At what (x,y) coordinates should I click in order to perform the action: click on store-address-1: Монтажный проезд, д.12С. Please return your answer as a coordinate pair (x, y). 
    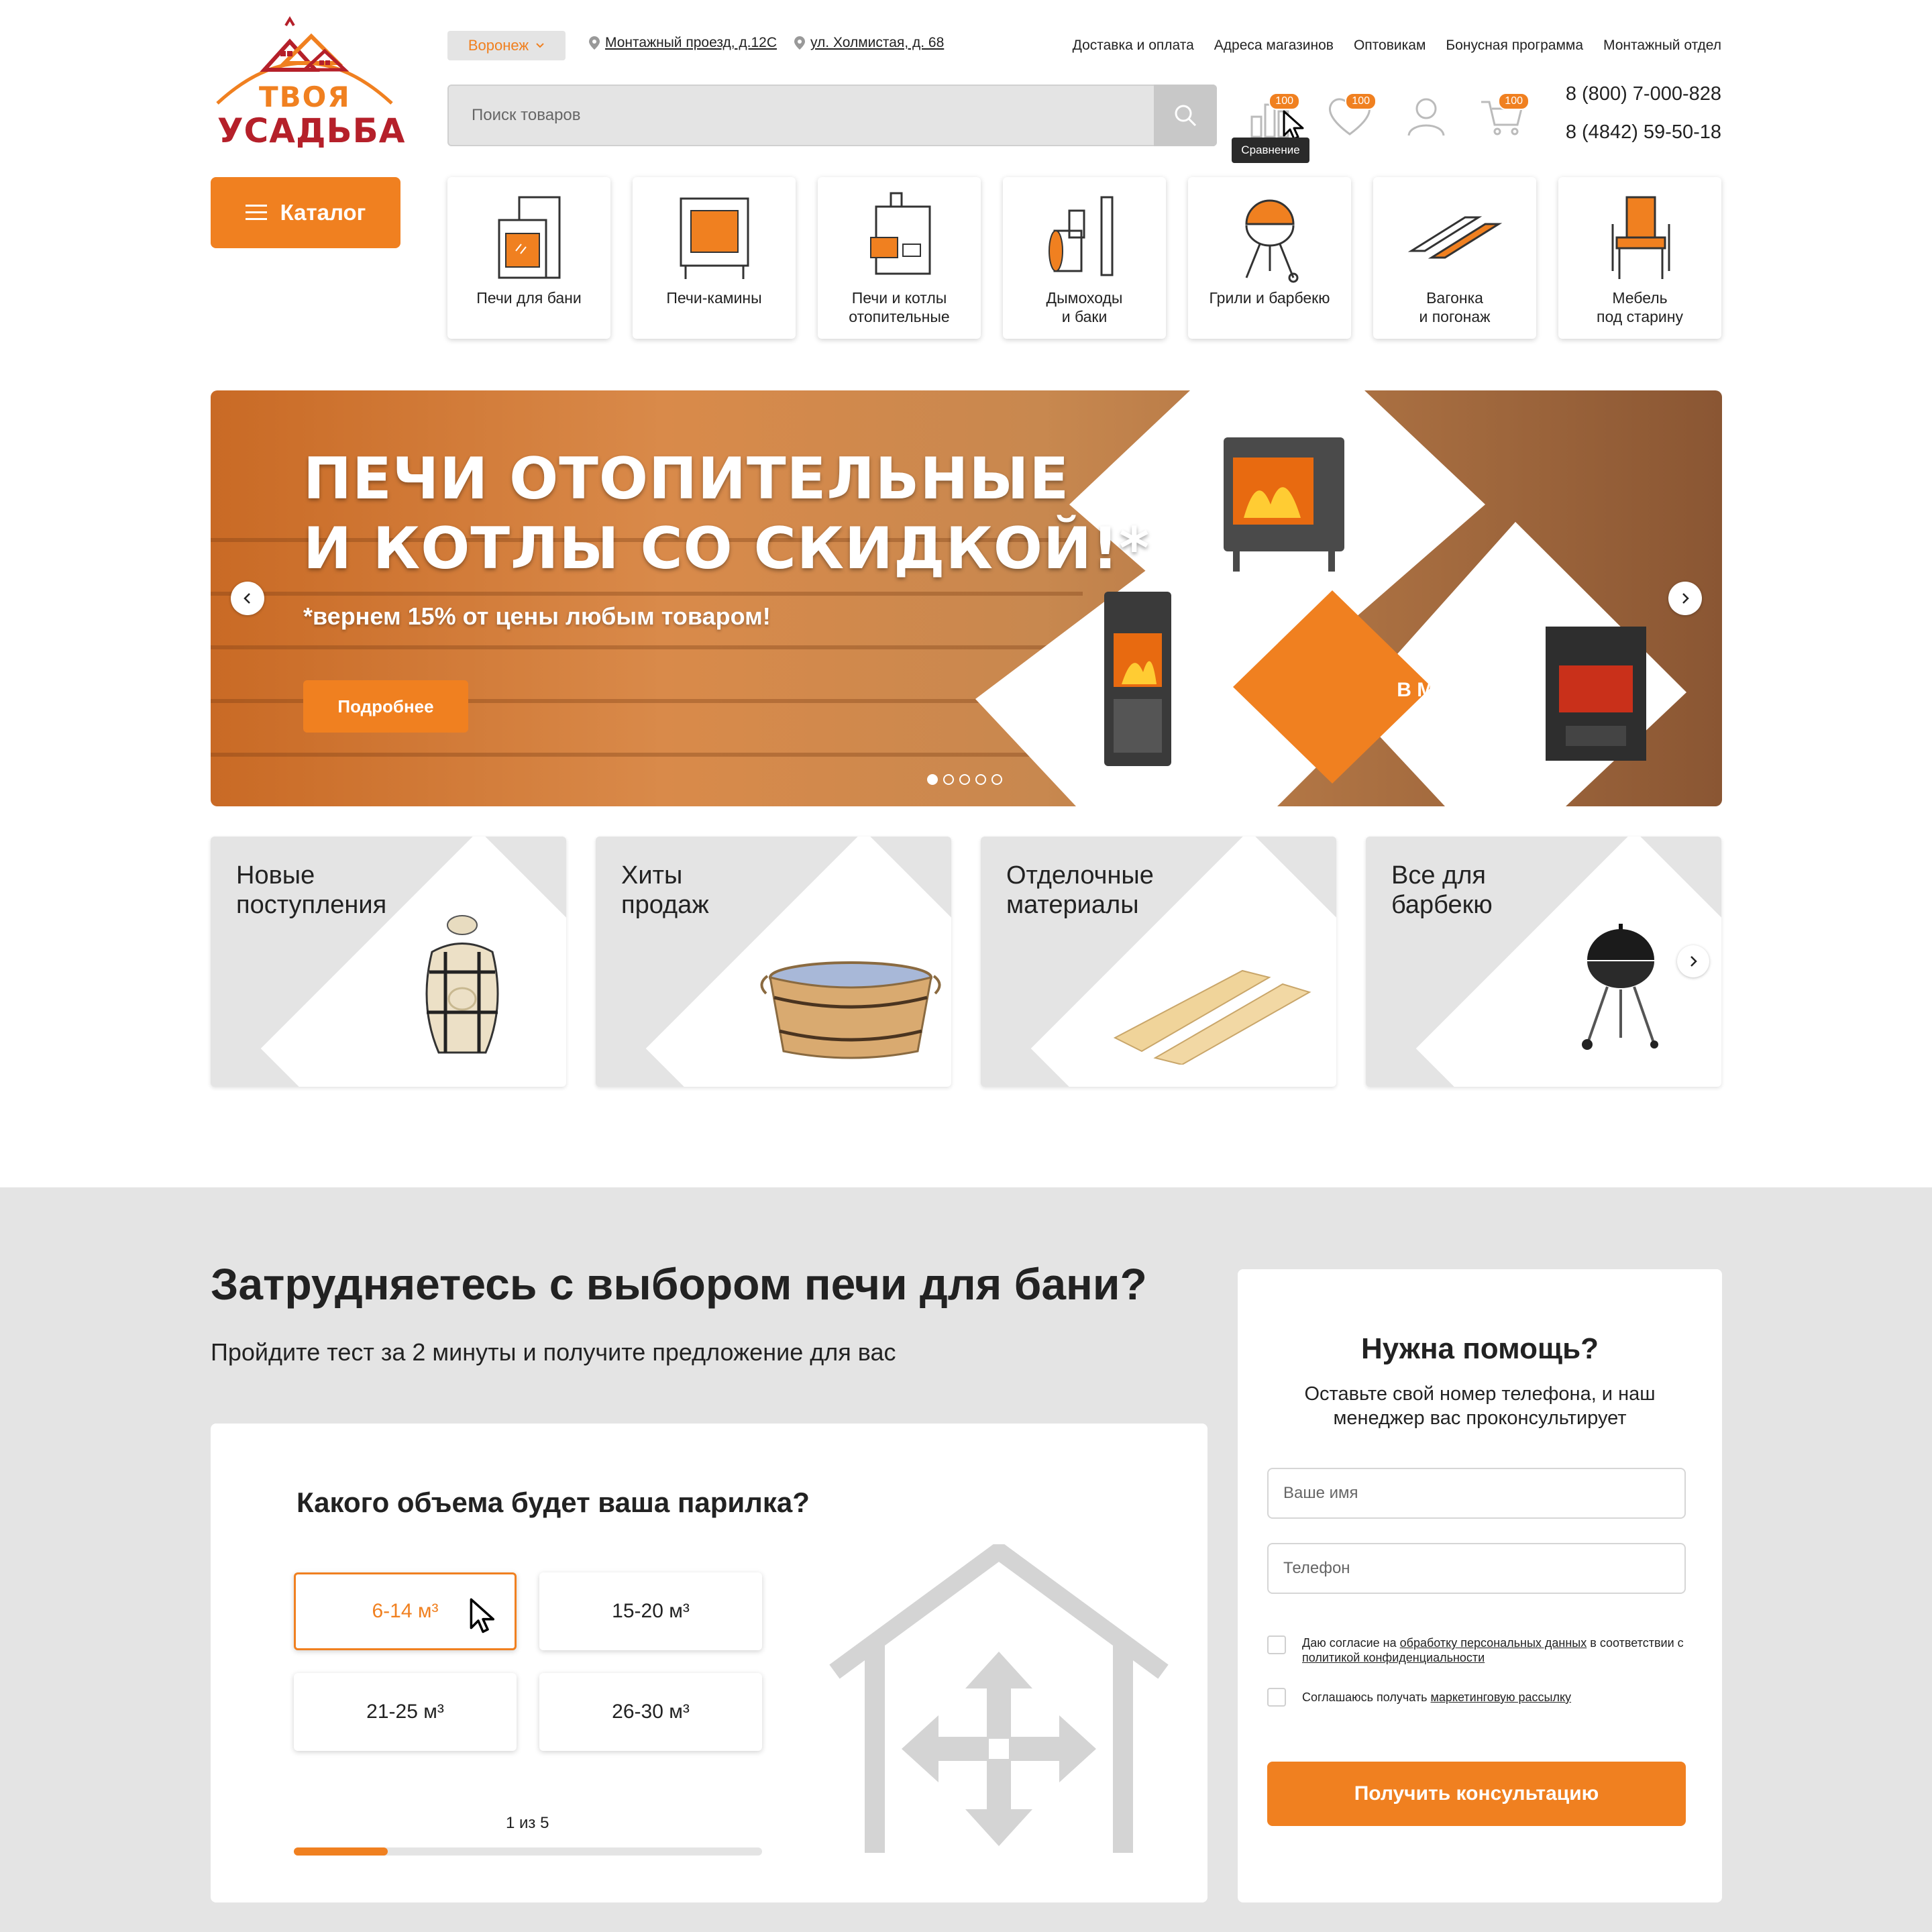
    Looking at the image, I should click on (683, 43).